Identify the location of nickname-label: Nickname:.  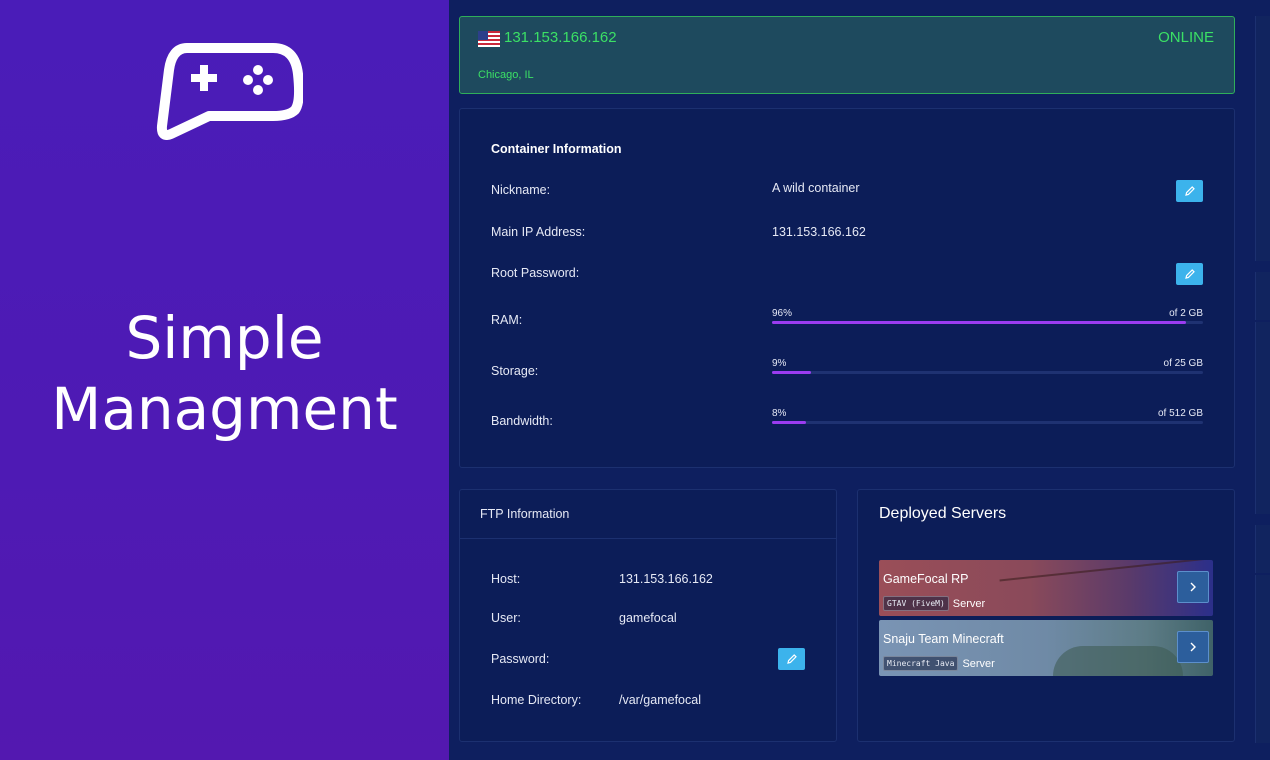
(521, 190).